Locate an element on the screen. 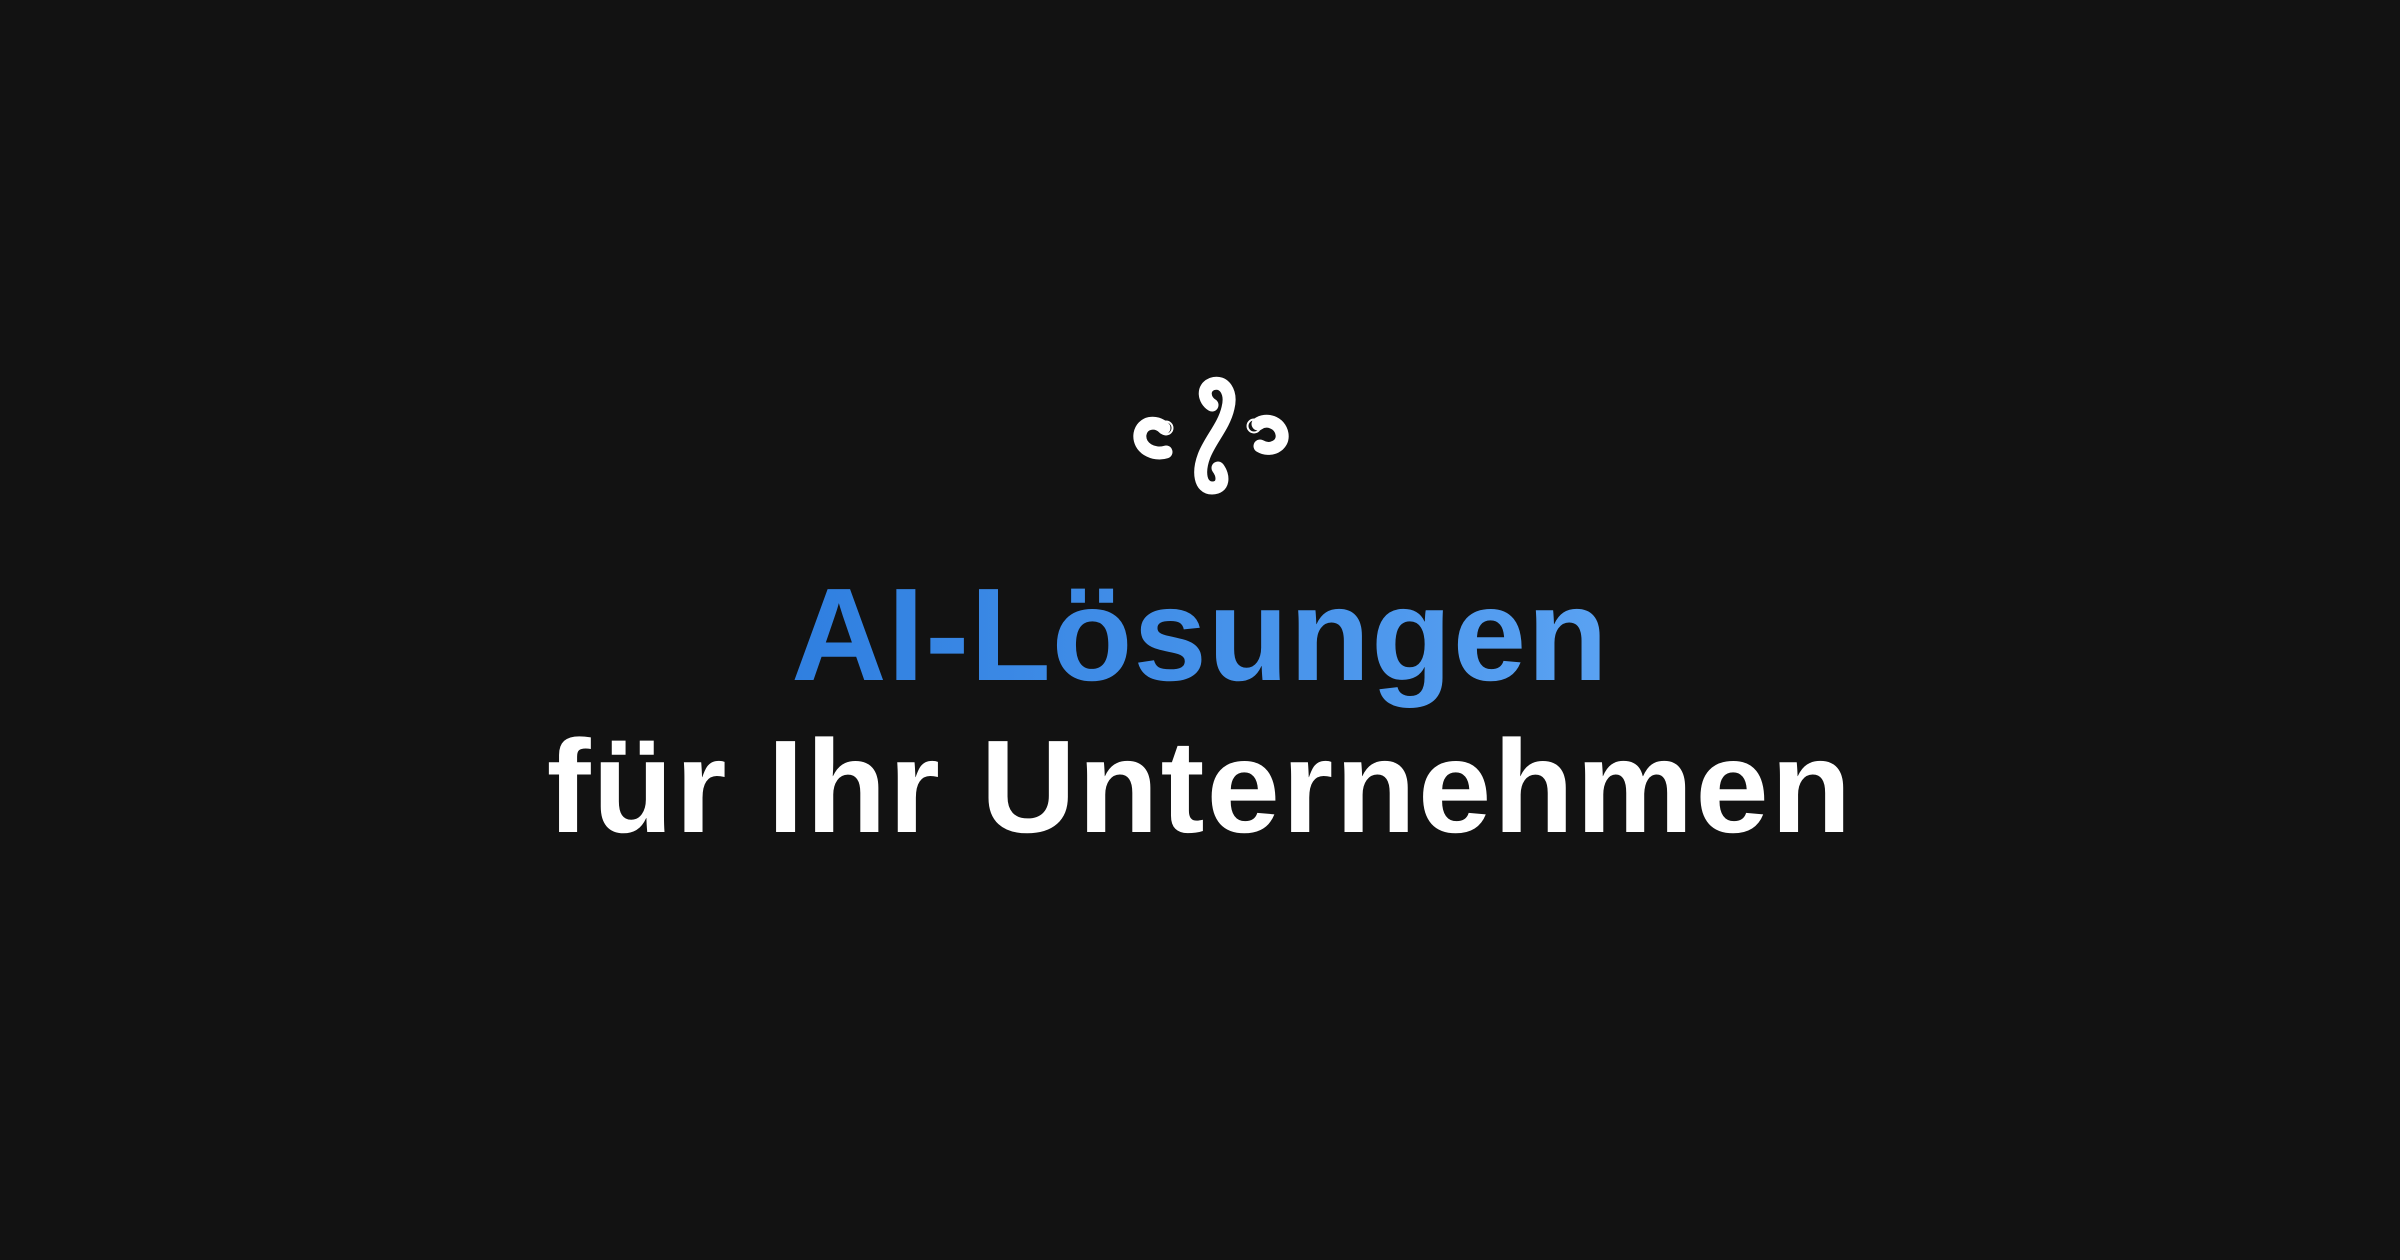  headline-line-1: AI-Lösungen is located at coordinates (1200, 634).